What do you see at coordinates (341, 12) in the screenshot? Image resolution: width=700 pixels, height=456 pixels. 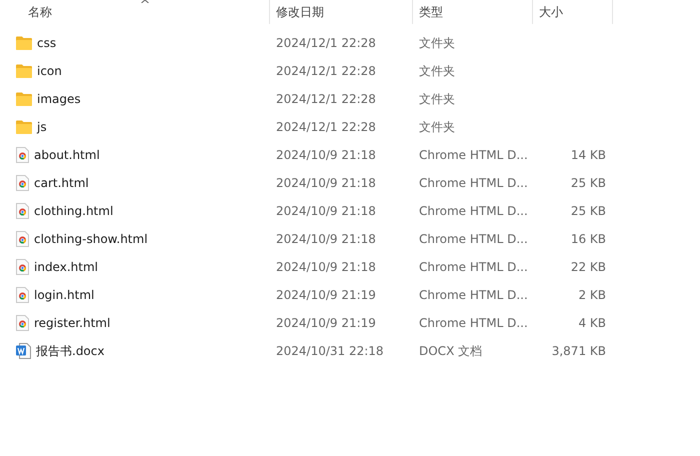 I see `column-header: 修改日期` at bounding box center [341, 12].